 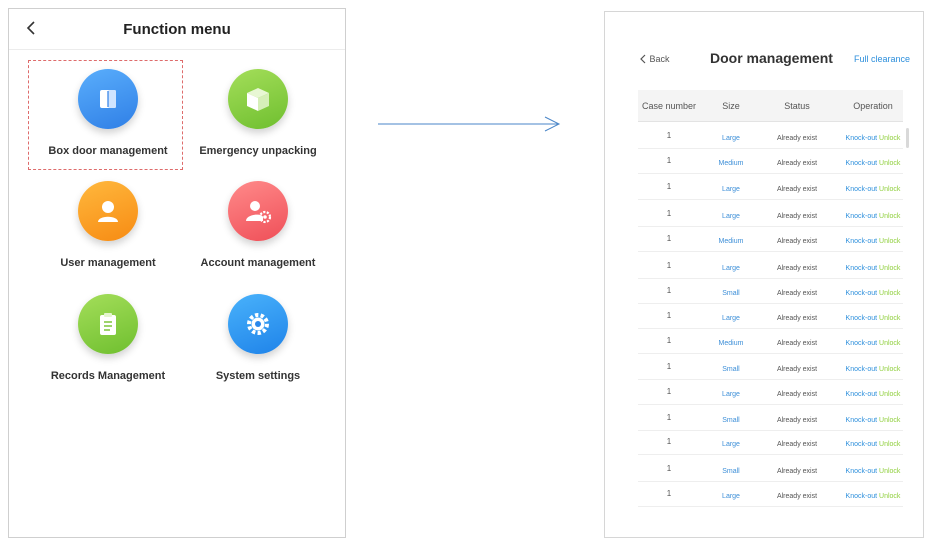 I want to click on table-row: 1 Medium Already exist Knock-out Unlock, so click(x=770, y=341).